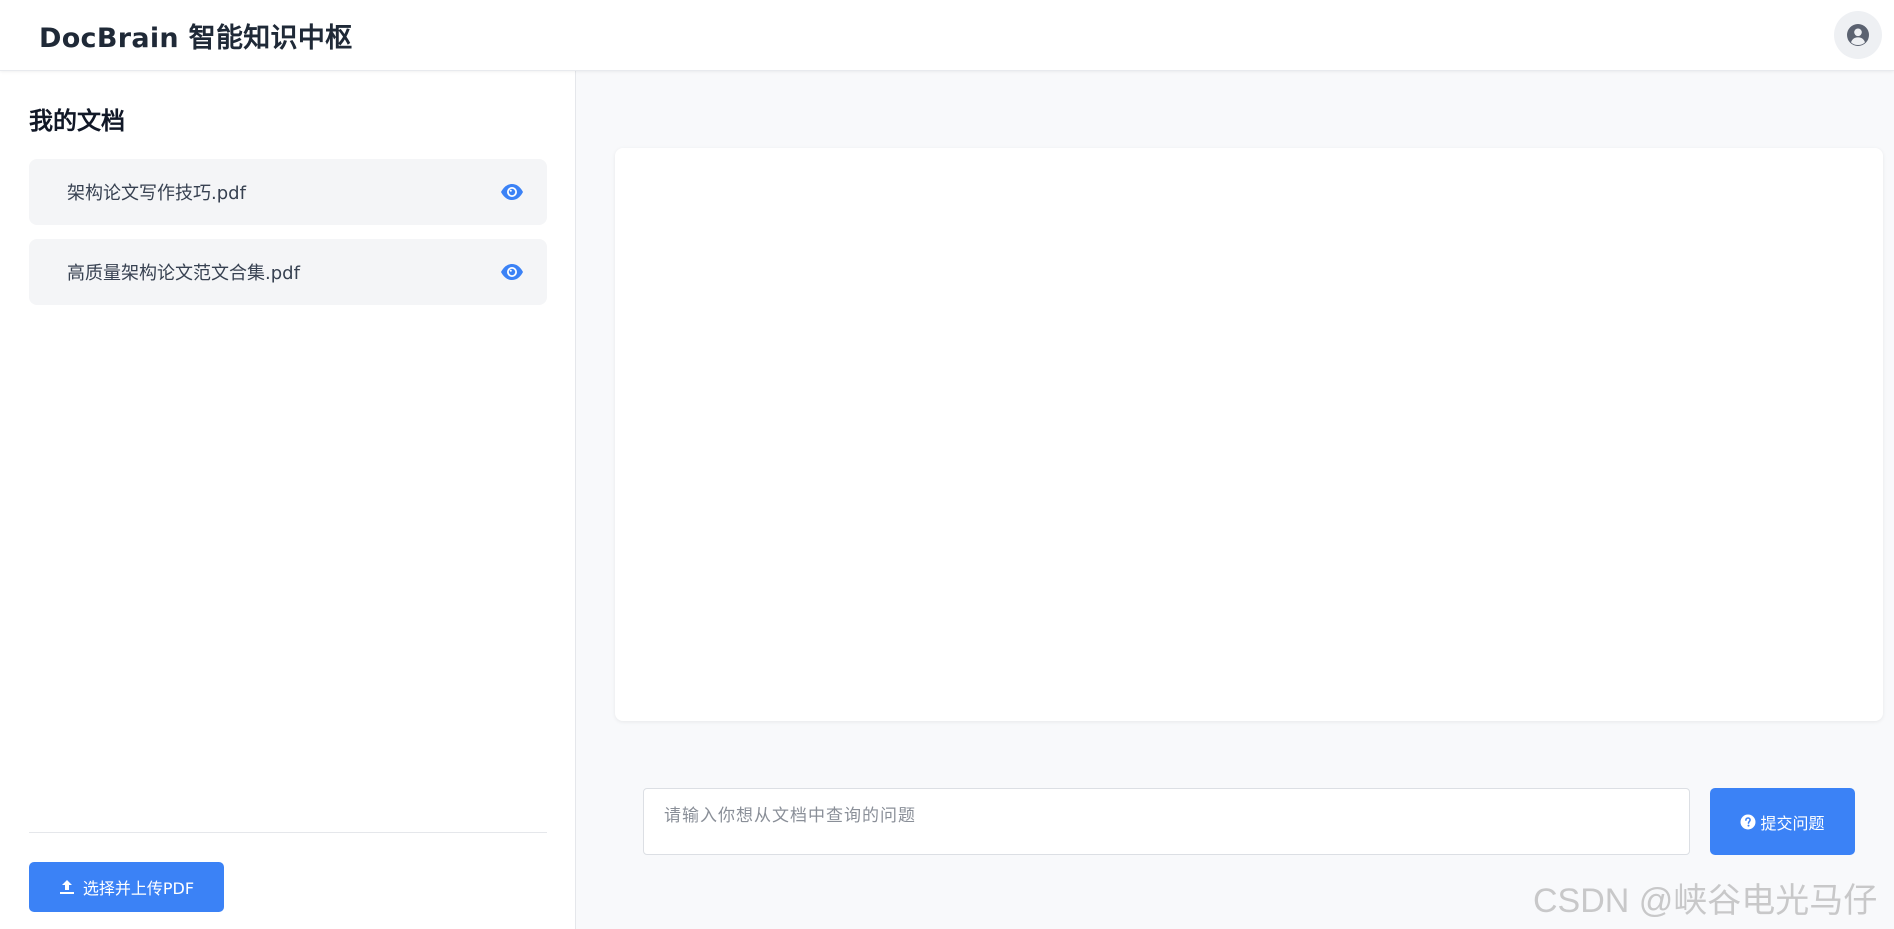 This screenshot has width=1894, height=929. I want to click on document-item: 高质量架构论文范文合集.pdf, so click(288, 272).